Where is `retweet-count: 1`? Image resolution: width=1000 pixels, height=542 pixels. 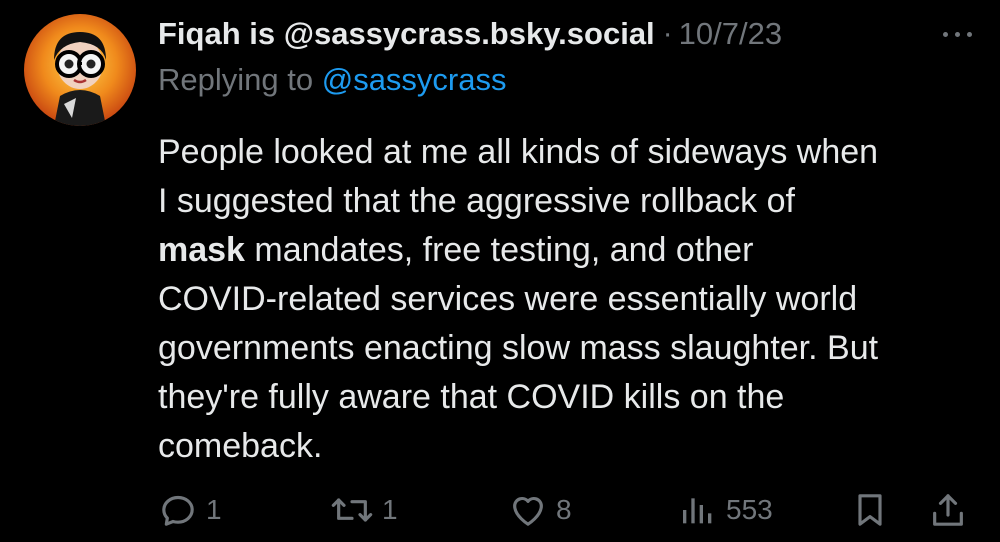 retweet-count: 1 is located at coordinates (390, 509).